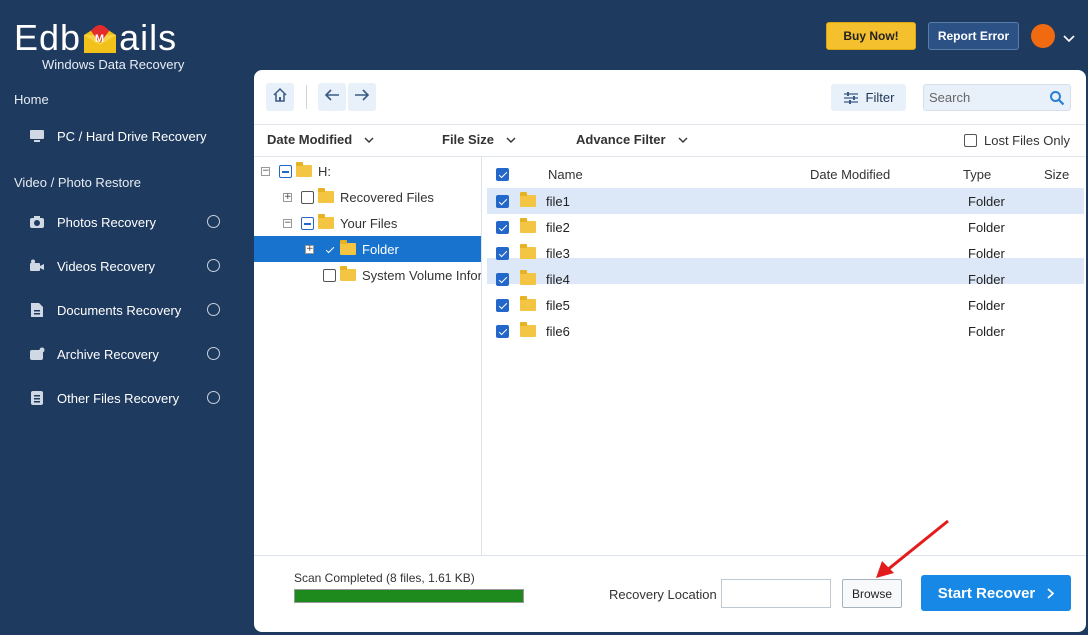  Describe the element at coordinates (1056, 174) in the screenshot. I see `column-header-size: Size` at that location.